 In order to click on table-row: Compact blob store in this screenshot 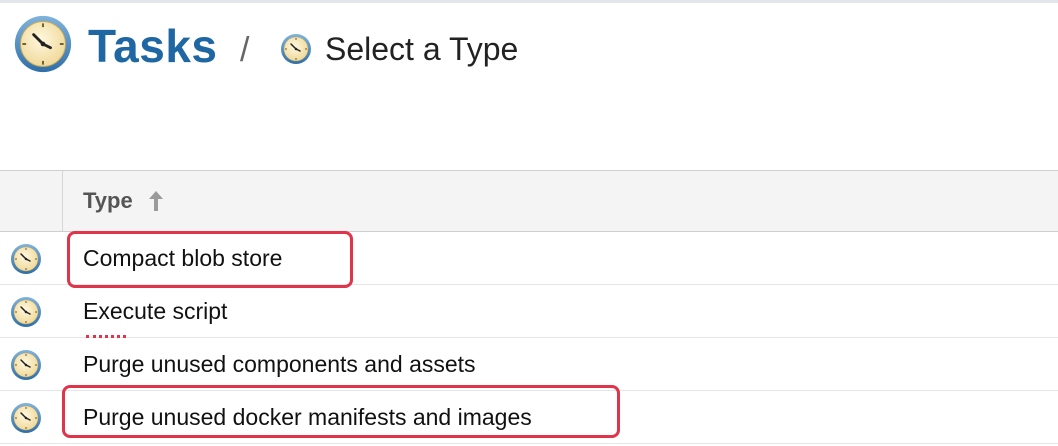, I will do `click(529, 258)`.